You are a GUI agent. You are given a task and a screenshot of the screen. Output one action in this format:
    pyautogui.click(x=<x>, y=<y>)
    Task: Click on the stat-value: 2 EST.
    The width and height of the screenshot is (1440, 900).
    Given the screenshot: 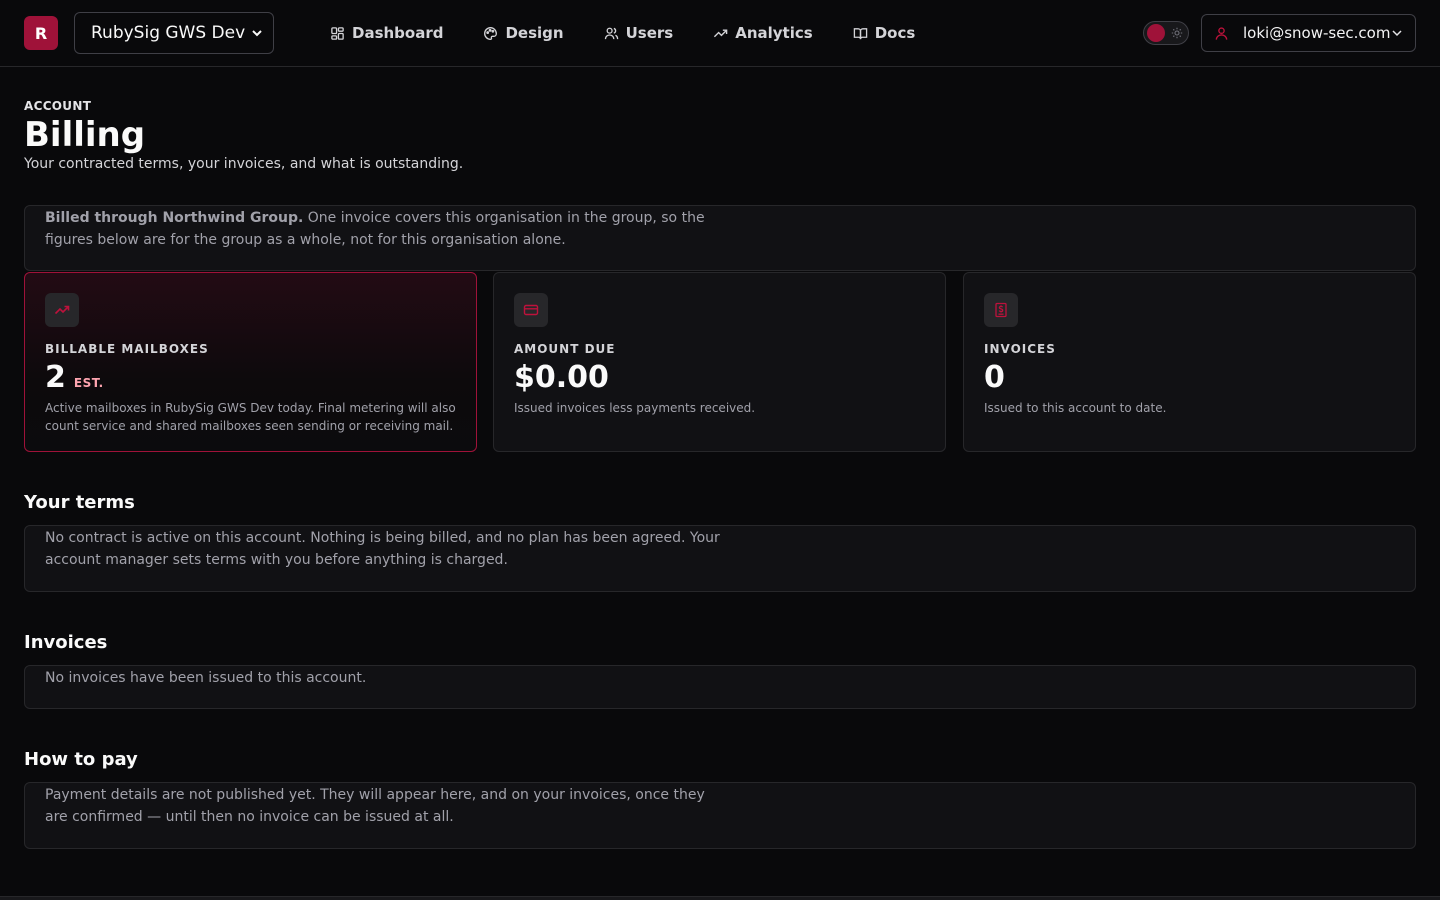 What is the action you would take?
    pyautogui.click(x=250, y=377)
    